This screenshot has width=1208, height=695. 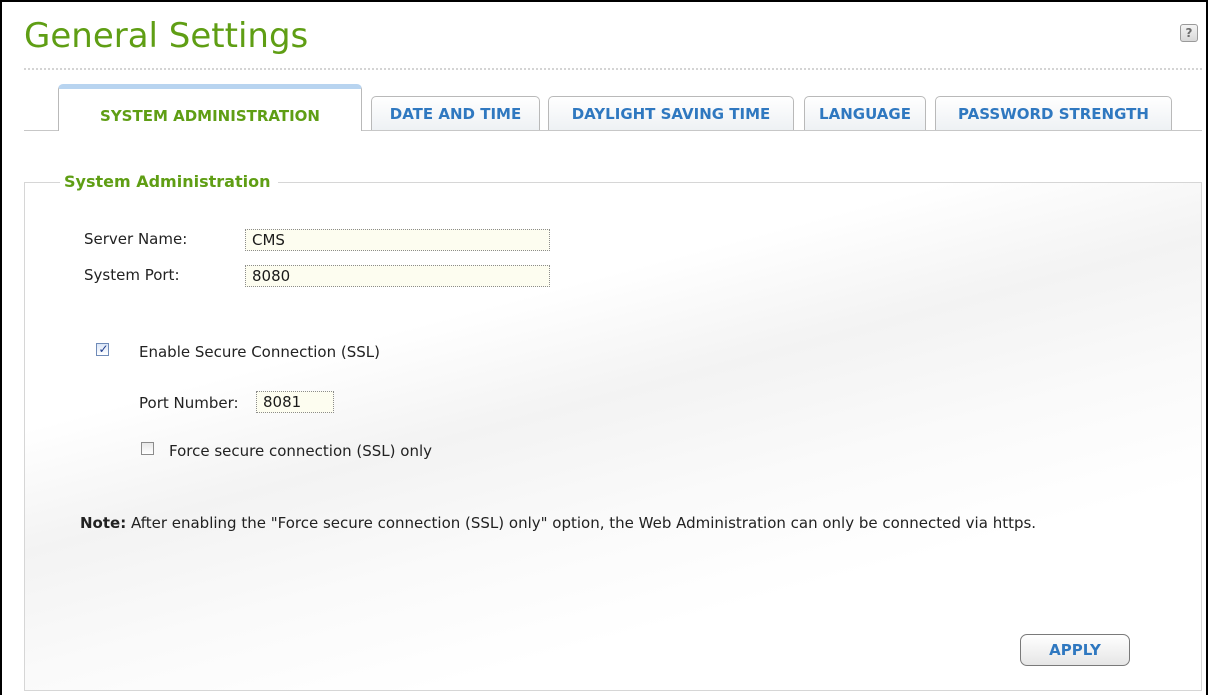 What do you see at coordinates (613, 69) in the screenshot?
I see `title-divider` at bounding box center [613, 69].